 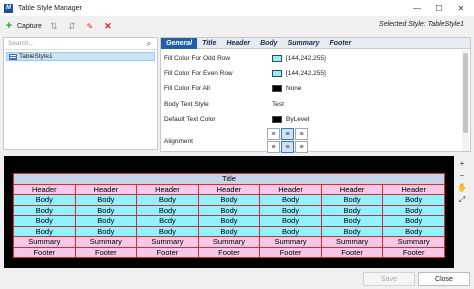 I want to click on preview-body-row: Body Body Body Body Body Body Body, so click(x=229, y=231).